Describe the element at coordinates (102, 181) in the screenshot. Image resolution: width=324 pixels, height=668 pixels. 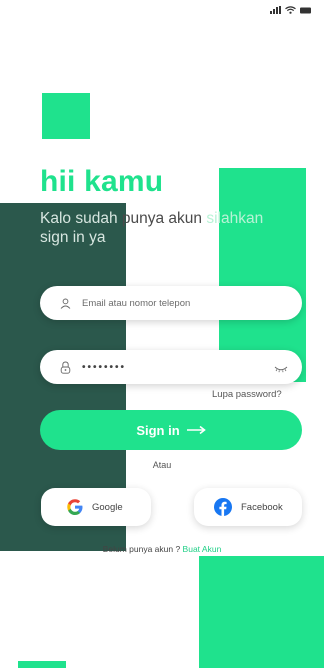
I see `page-title: hii kamu` at that location.